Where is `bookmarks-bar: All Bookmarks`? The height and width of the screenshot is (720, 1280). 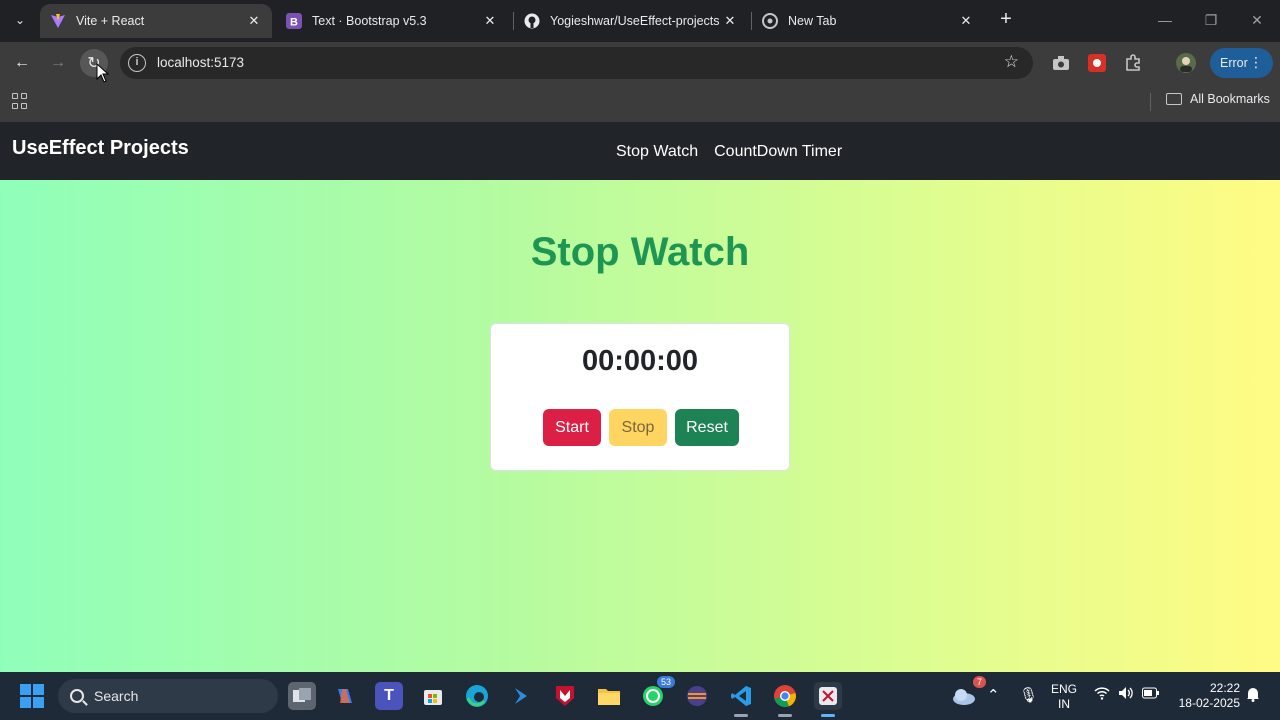 bookmarks-bar: All Bookmarks is located at coordinates (640, 103).